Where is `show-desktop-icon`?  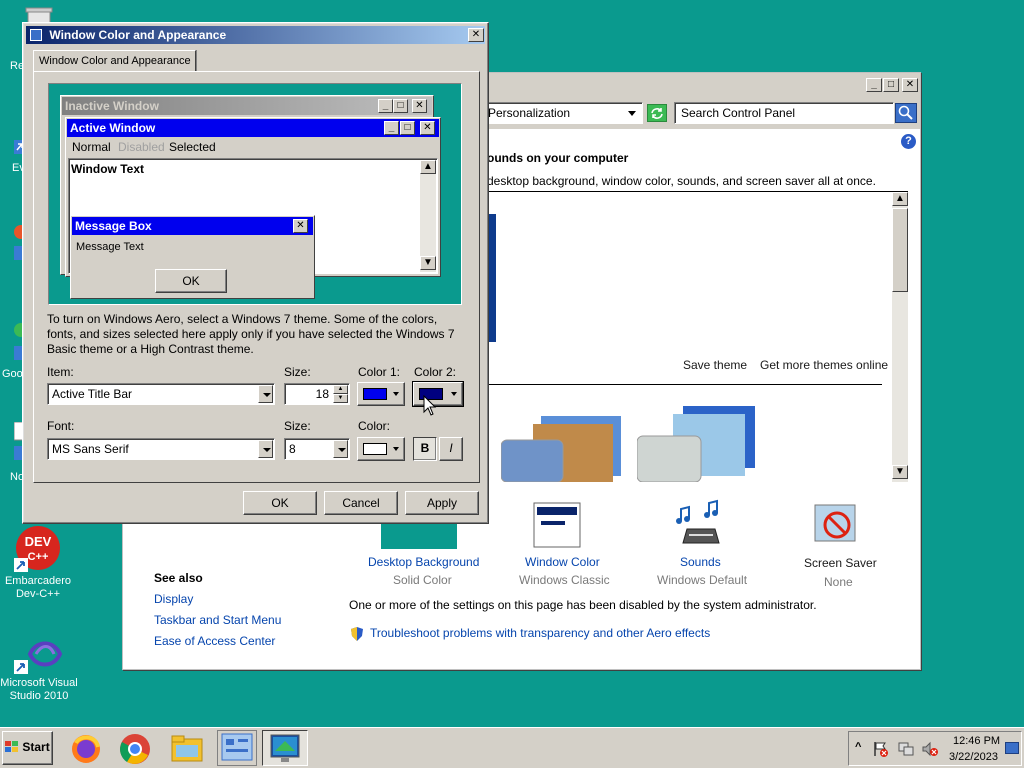 show-desktop-icon is located at coordinates (1012, 748).